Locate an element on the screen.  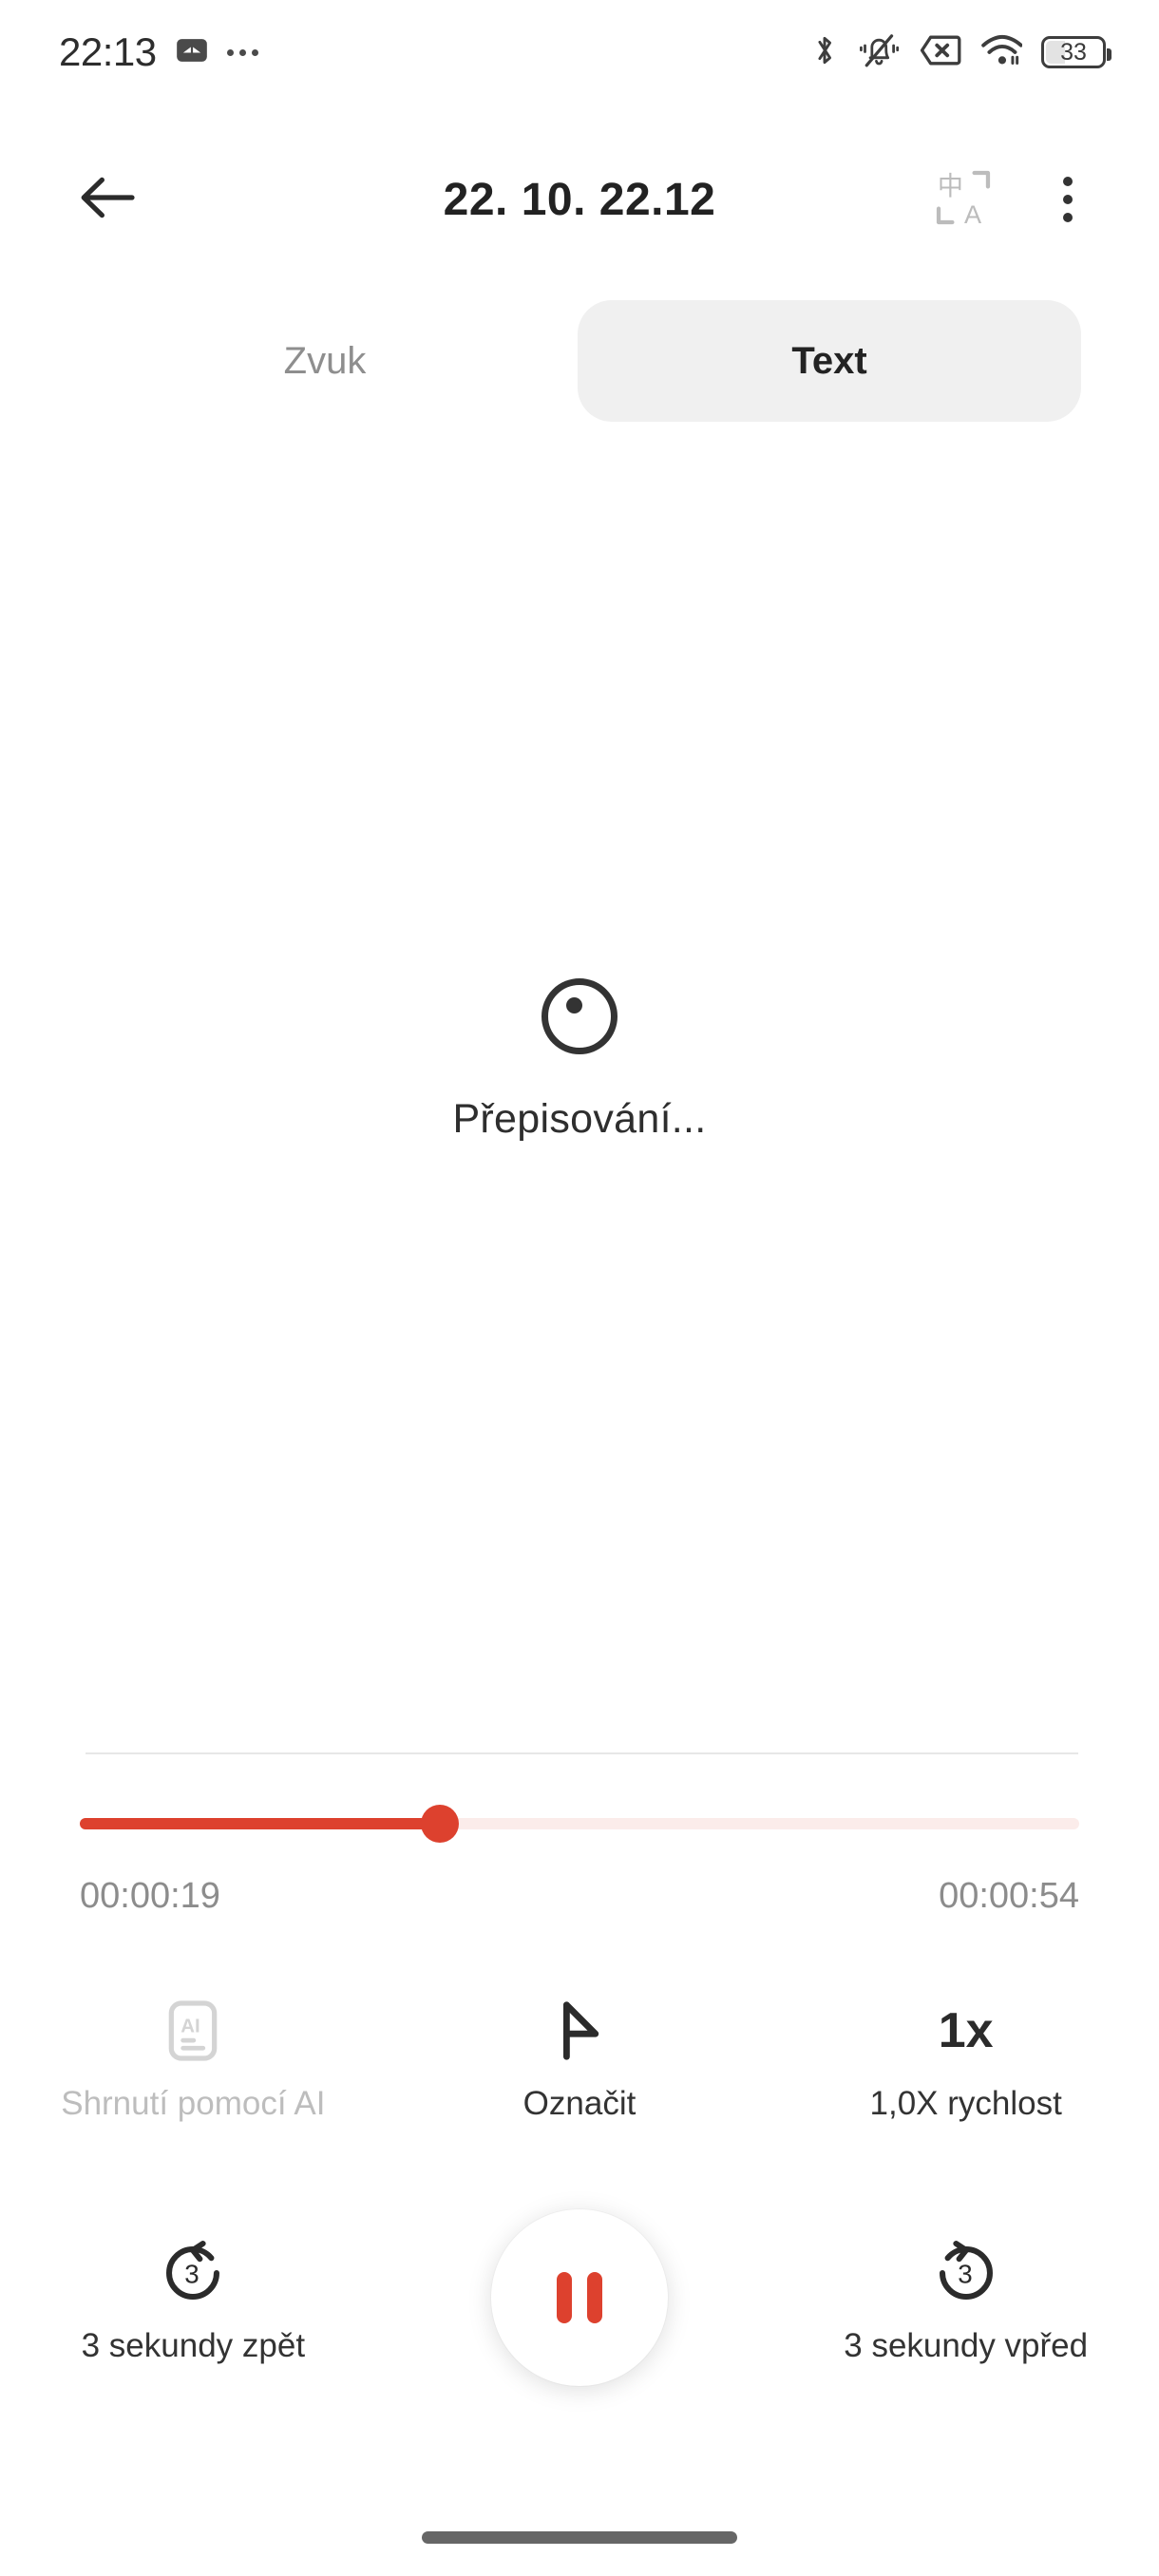
mark-button: Označit is located at coordinates (580, 2056).